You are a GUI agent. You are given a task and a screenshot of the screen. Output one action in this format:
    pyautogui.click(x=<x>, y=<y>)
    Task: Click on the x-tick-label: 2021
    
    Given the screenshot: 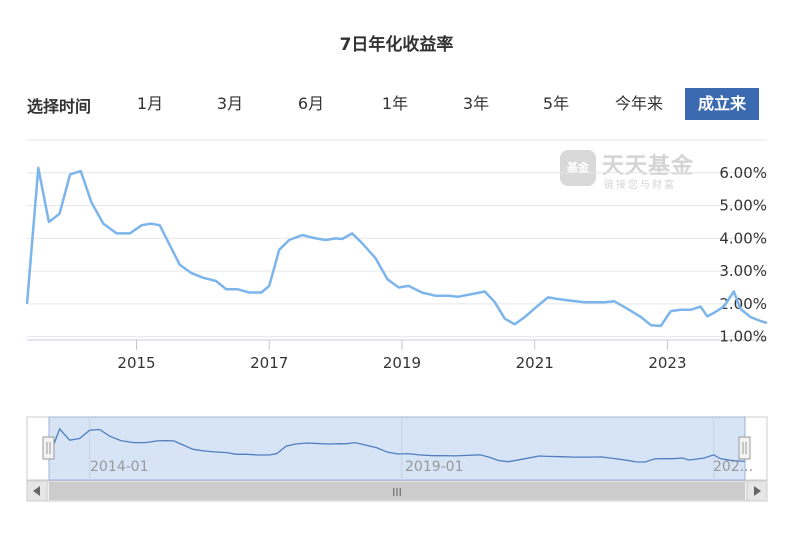 What is the action you would take?
    pyautogui.click(x=535, y=363)
    